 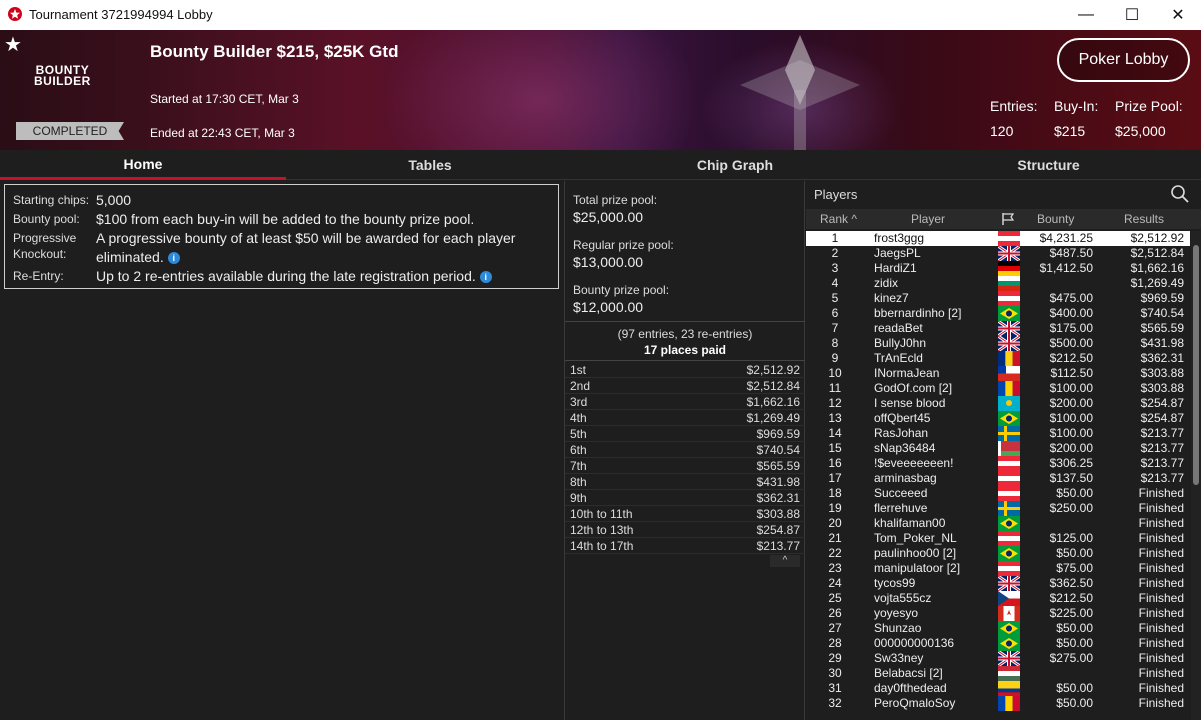 What do you see at coordinates (1086, 15) in the screenshot?
I see `minimize-button: —` at bounding box center [1086, 15].